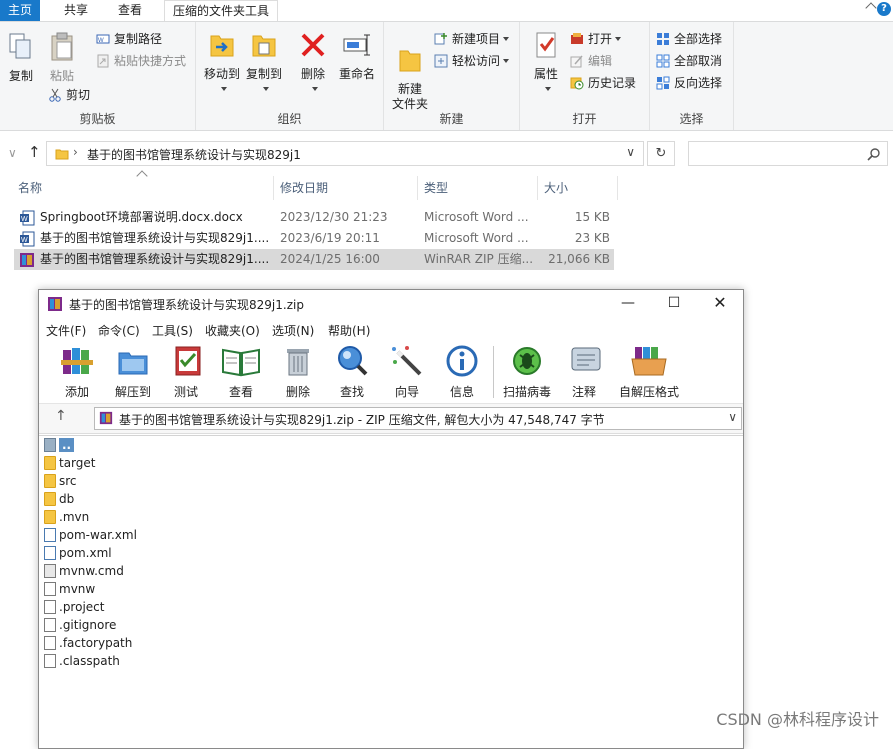 The width and height of the screenshot is (893, 749). What do you see at coordinates (298, 372) in the screenshot?
I see `delete-archive-button: 删除` at bounding box center [298, 372].